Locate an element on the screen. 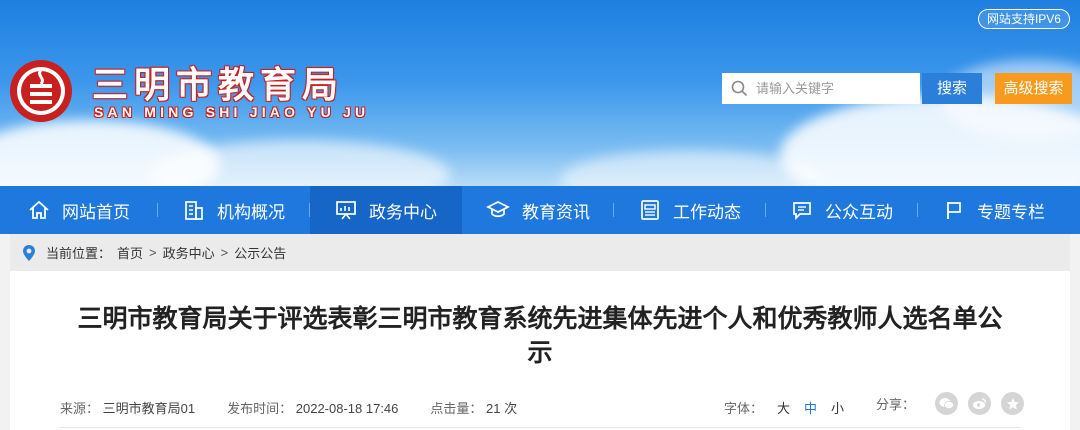  meta-views: 点击量： 21 次 is located at coordinates (473, 407).